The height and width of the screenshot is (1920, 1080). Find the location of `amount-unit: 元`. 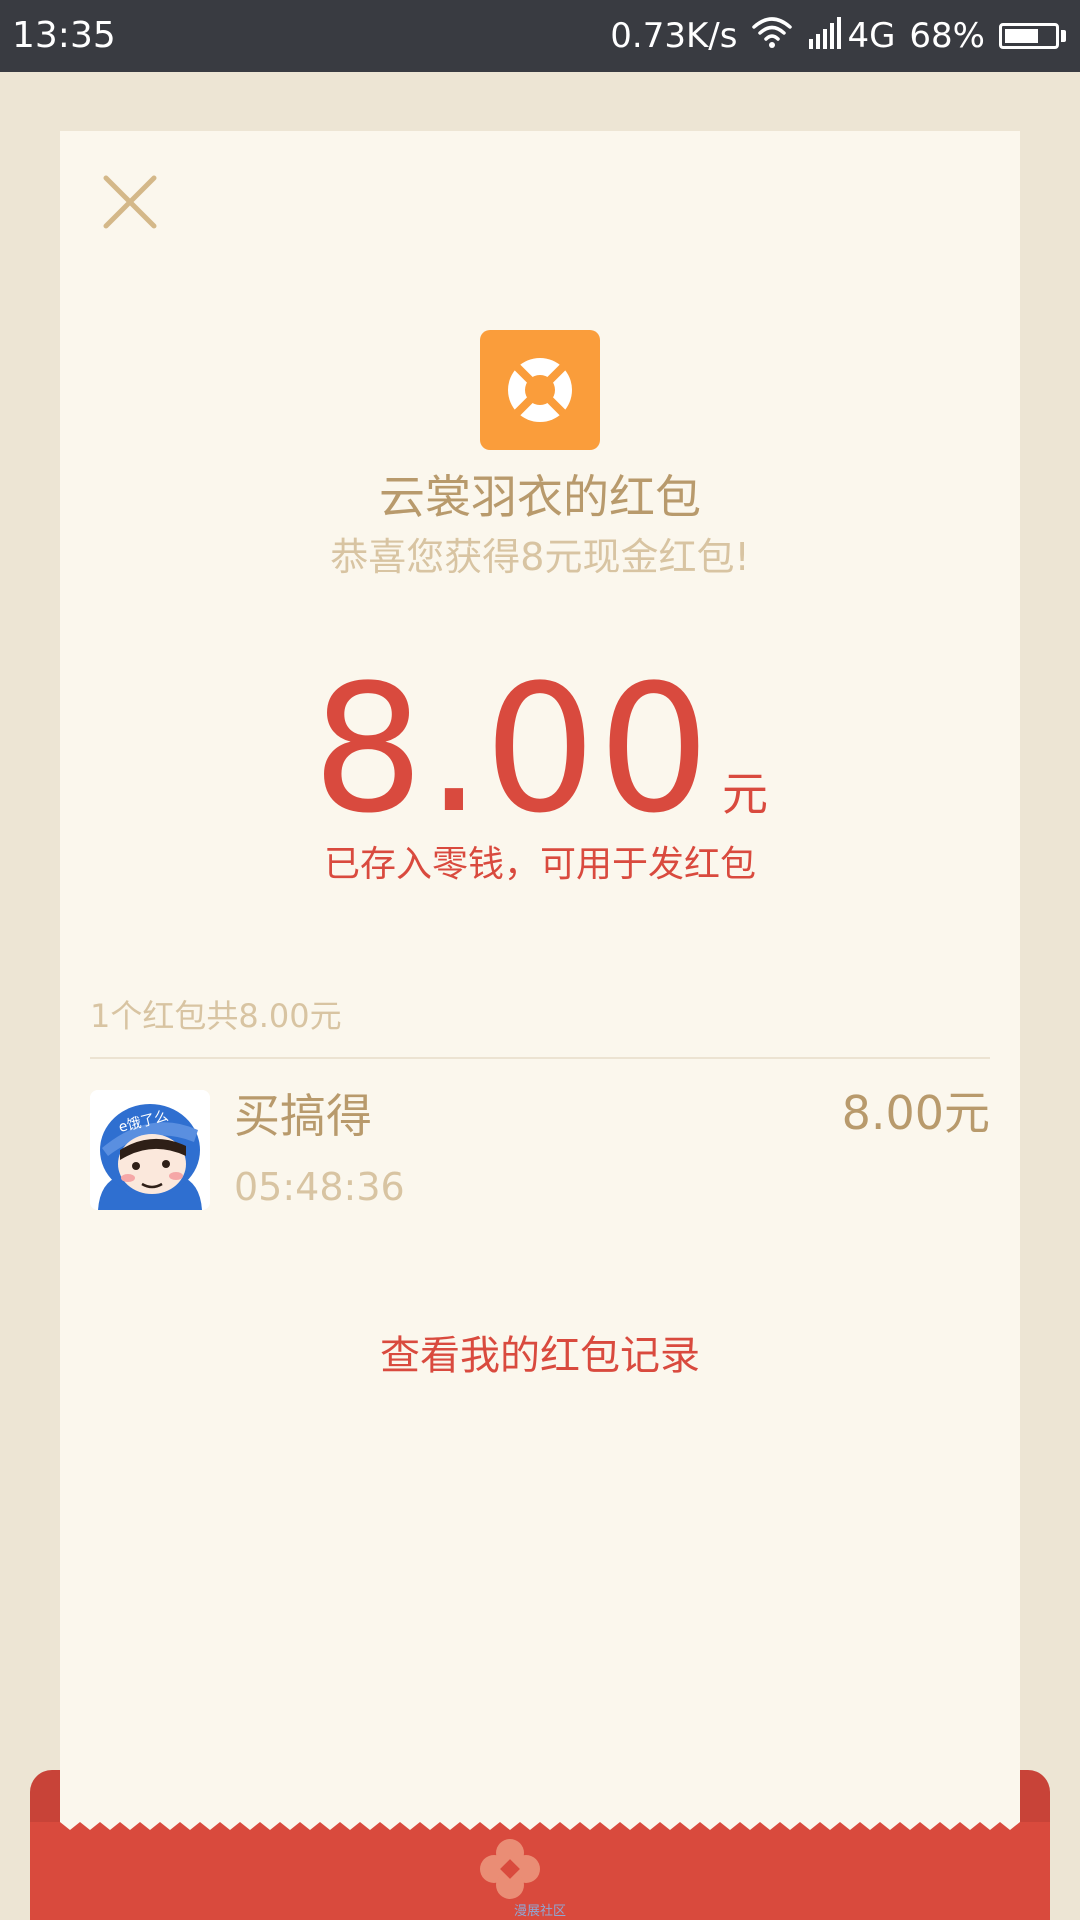

amount-unit: 元 is located at coordinates (744, 794).